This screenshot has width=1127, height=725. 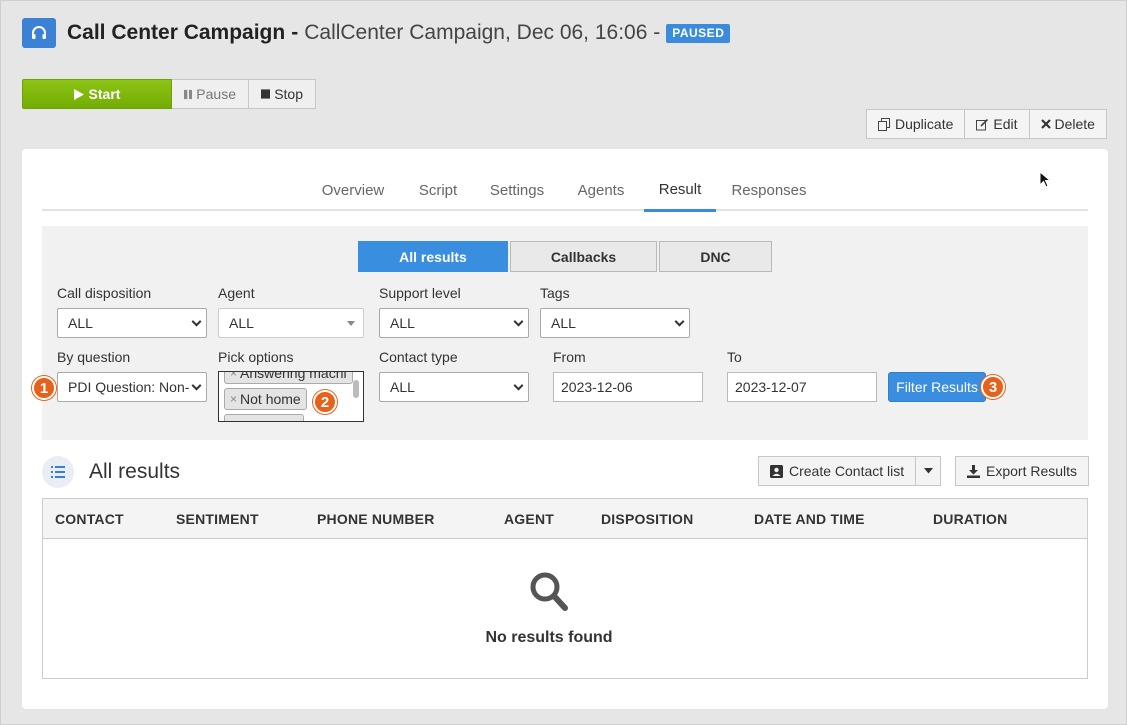 What do you see at coordinates (418, 357) in the screenshot?
I see `contact-type-label: Contact type` at bounding box center [418, 357].